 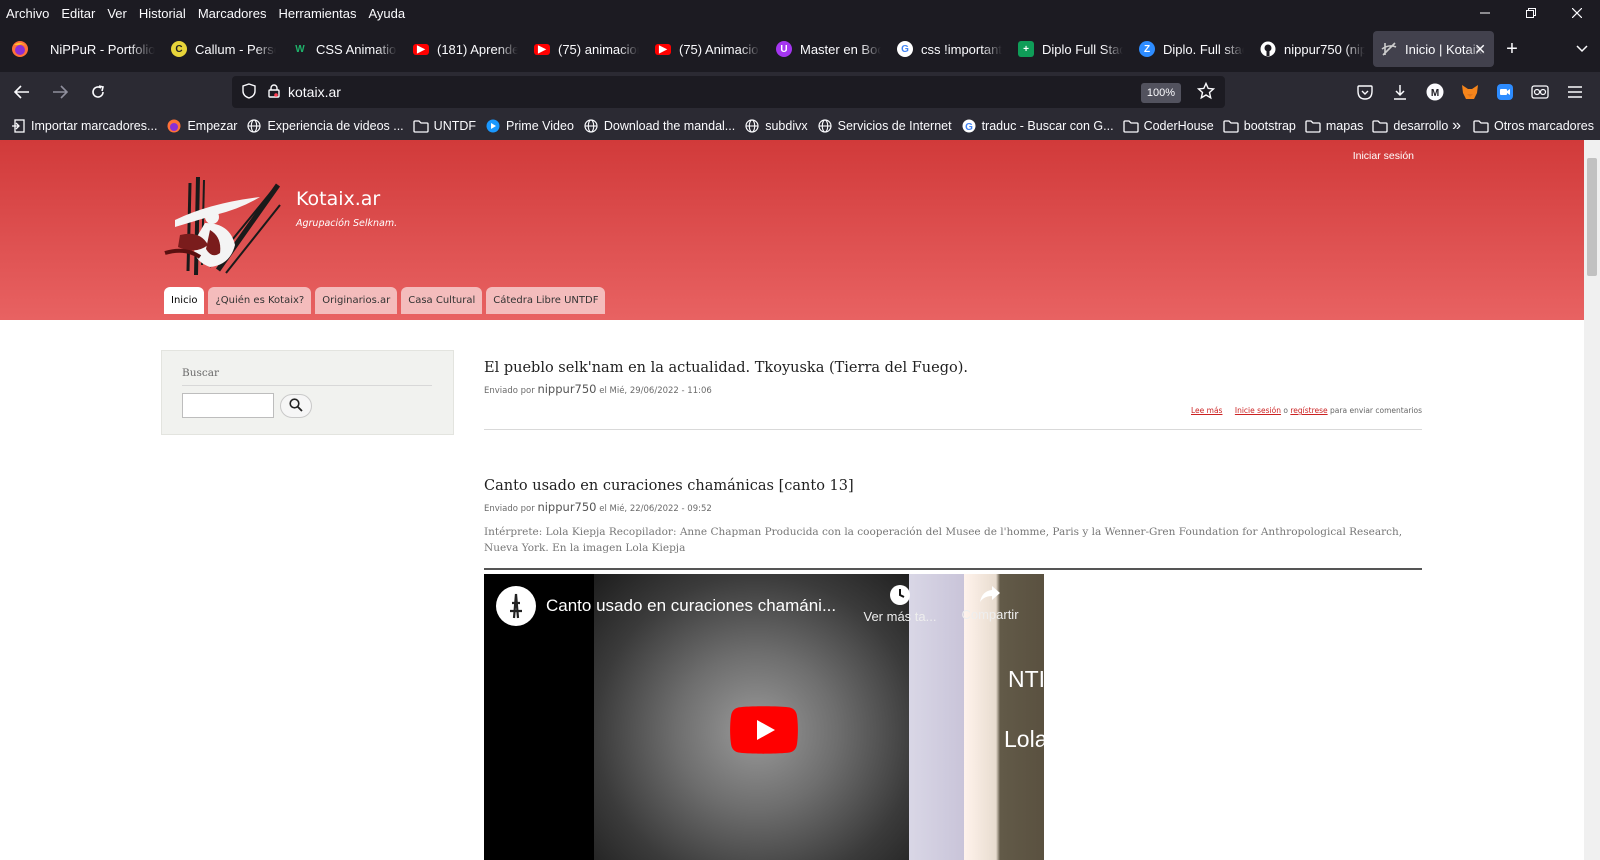 What do you see at coordinates (1147, 49) in the screenshot?
I see `zoom-icon: Z` at bounding box center [1147, 49].